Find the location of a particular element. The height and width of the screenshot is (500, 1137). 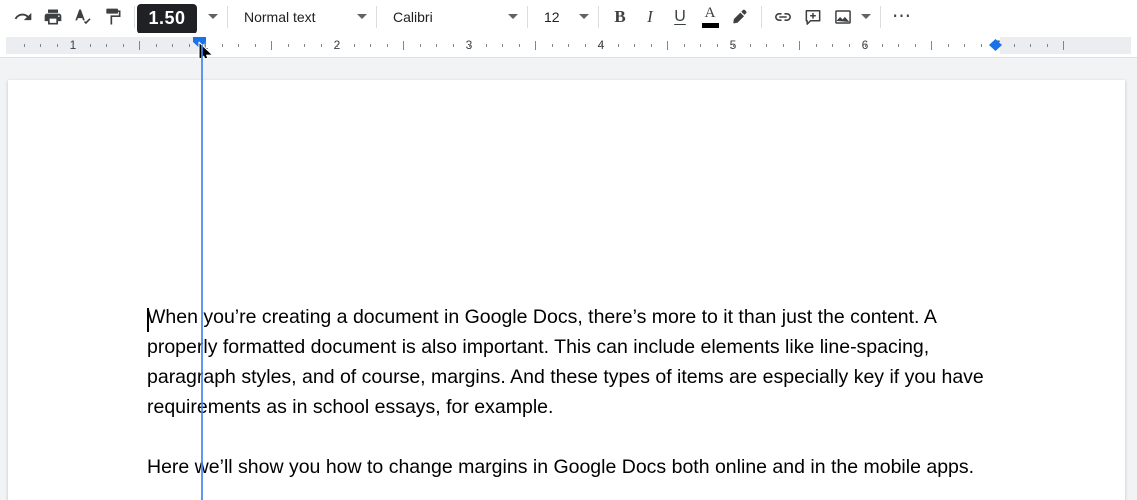

text-color-swatch is located at coordinates (710, 25).